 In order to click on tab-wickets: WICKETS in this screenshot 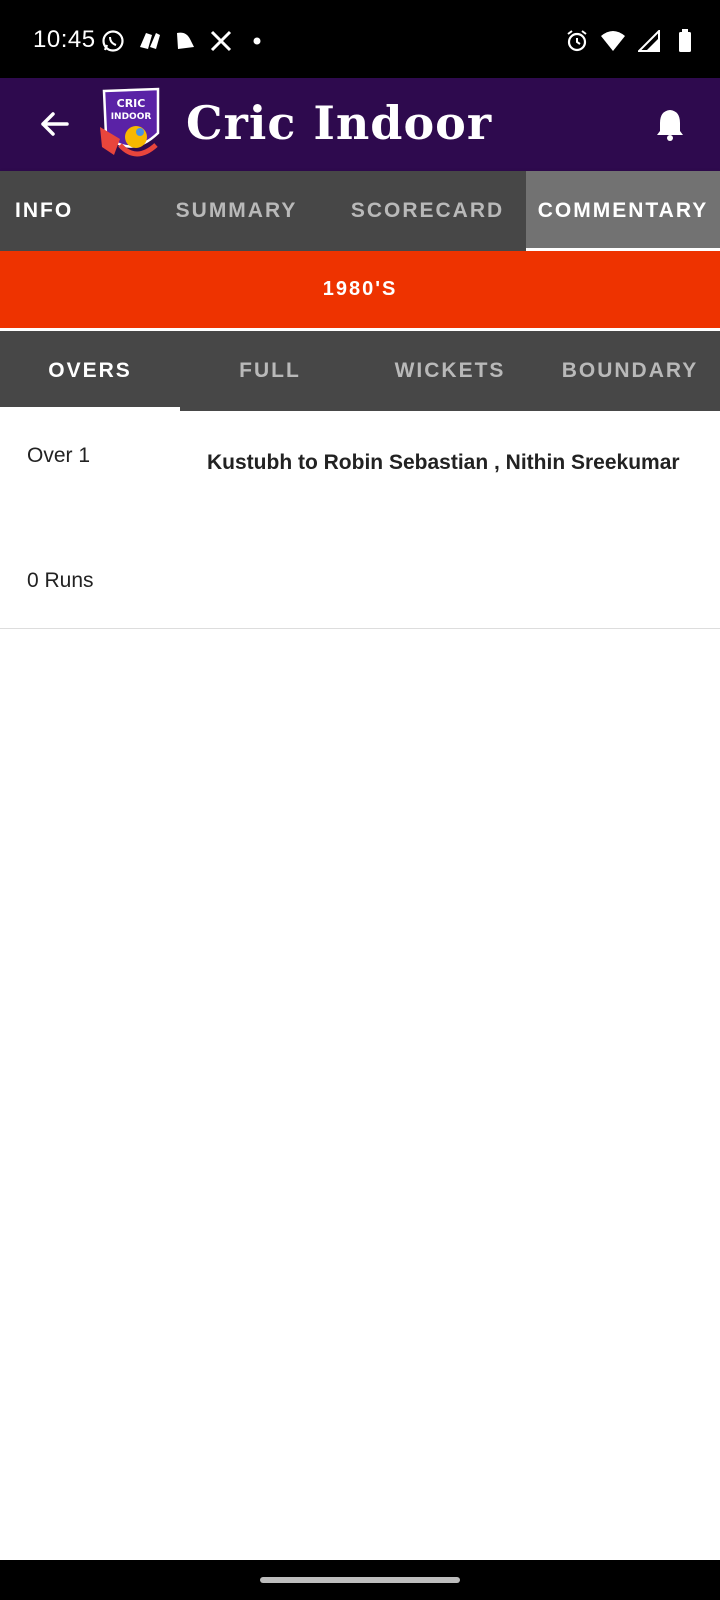, I will do `click(450, 371)`.